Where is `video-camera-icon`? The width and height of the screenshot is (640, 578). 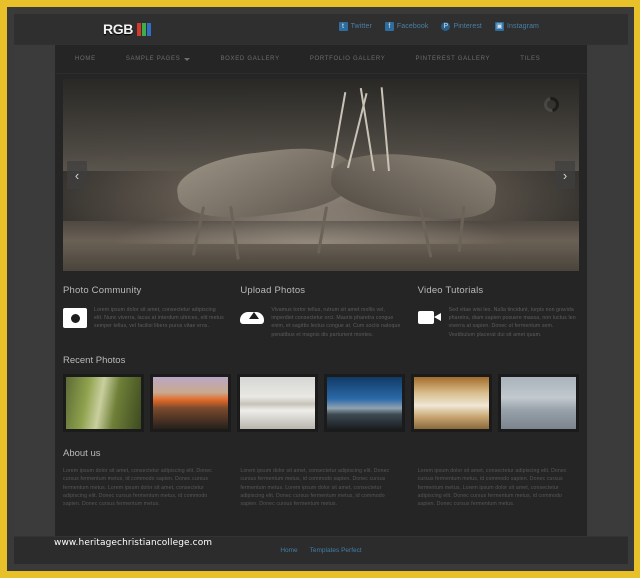 video-camera-icon is located at coordinates (429, 318).